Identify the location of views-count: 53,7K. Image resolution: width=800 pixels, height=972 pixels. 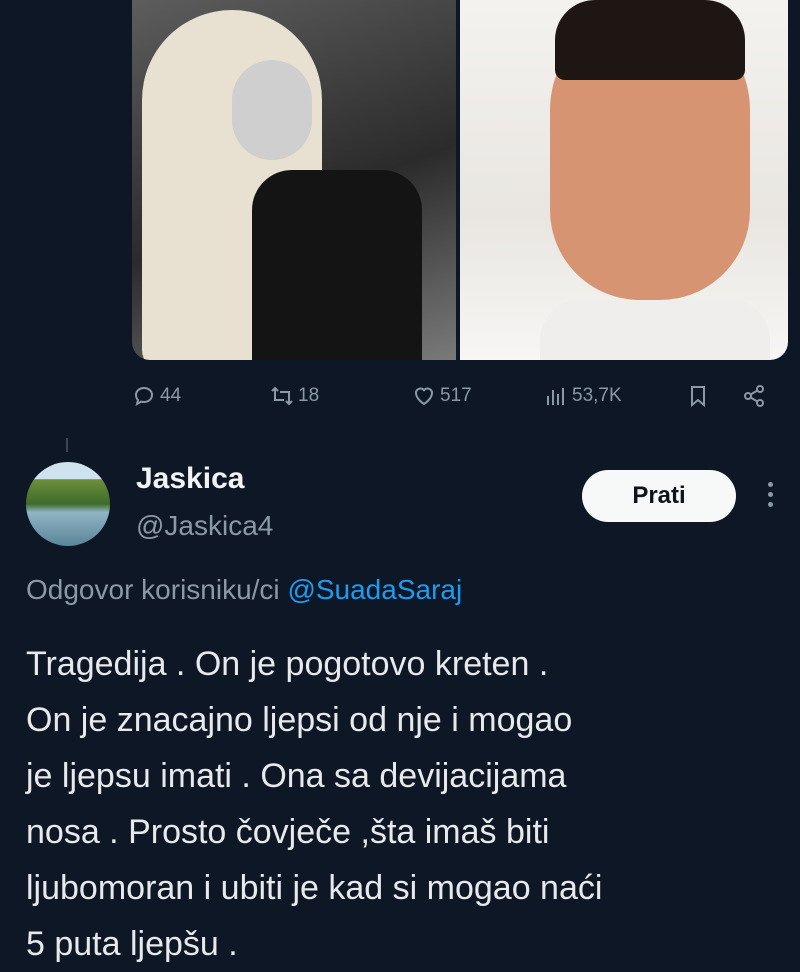
(597, 395).